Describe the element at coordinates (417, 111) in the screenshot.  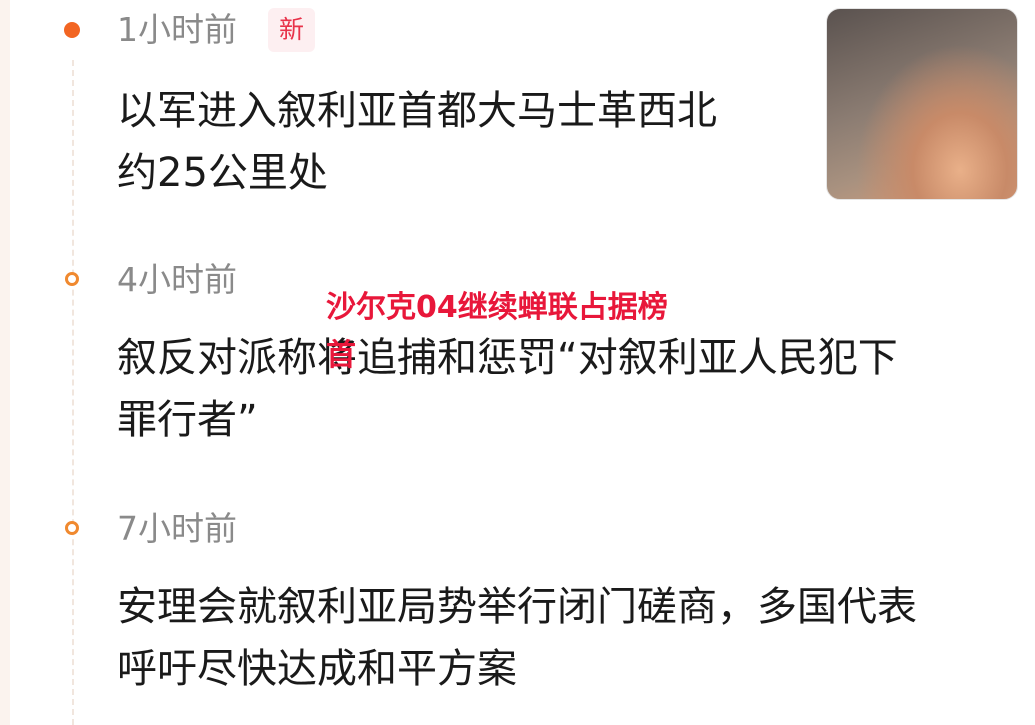
I see `headline-line: 以军进入叙利亚首都大马士革西北` at that location.